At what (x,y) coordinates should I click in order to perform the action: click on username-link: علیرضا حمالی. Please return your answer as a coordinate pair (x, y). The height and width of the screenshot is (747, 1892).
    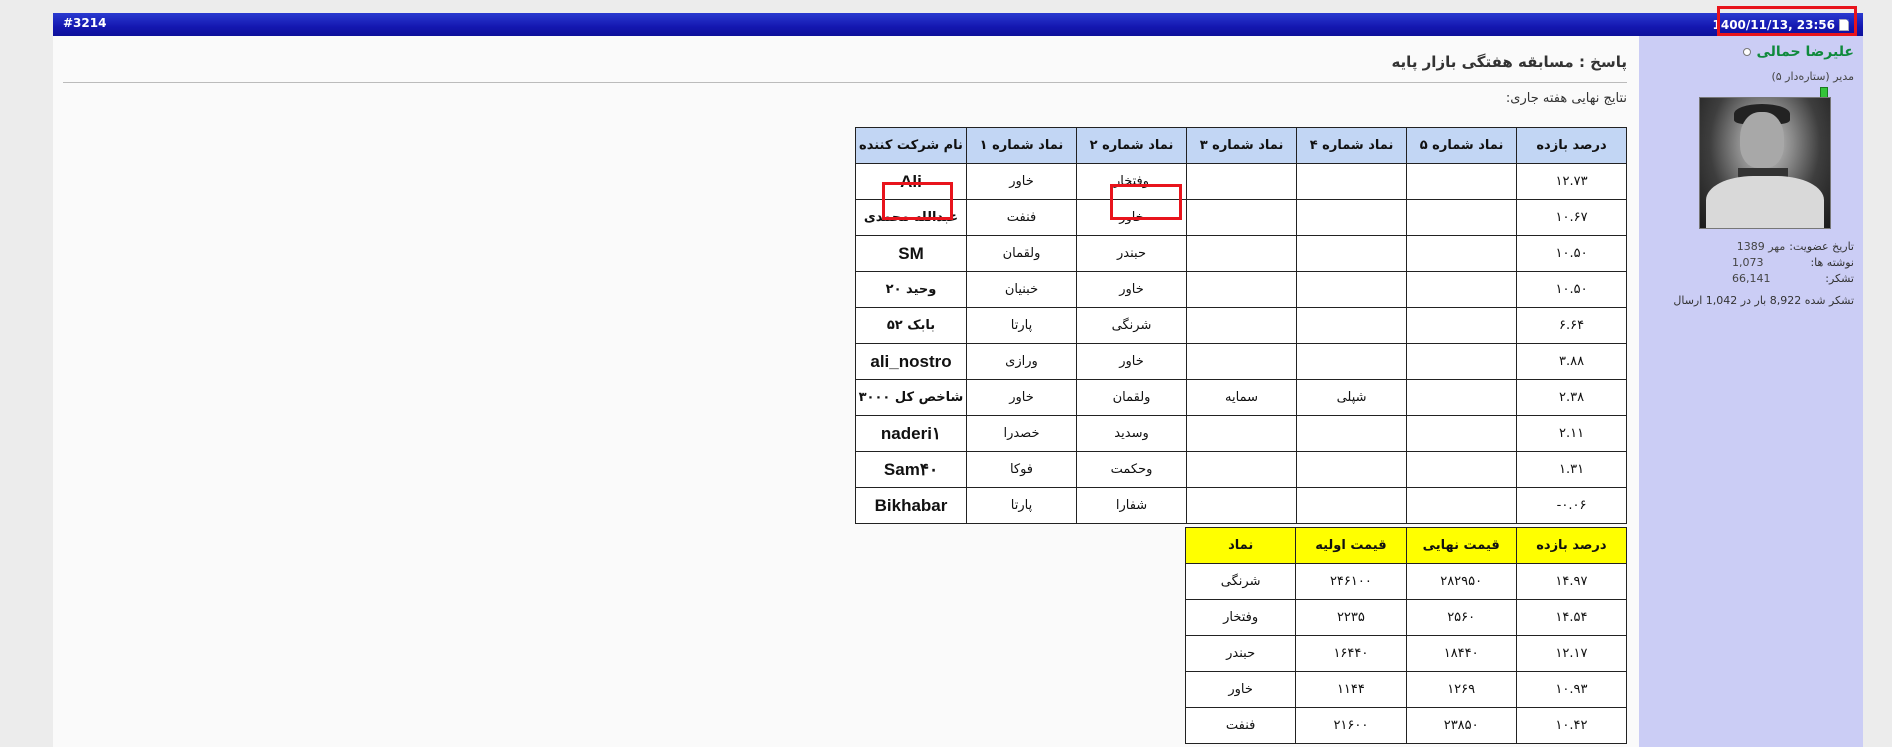
    Looking at the image, I should click on (1805, 52).